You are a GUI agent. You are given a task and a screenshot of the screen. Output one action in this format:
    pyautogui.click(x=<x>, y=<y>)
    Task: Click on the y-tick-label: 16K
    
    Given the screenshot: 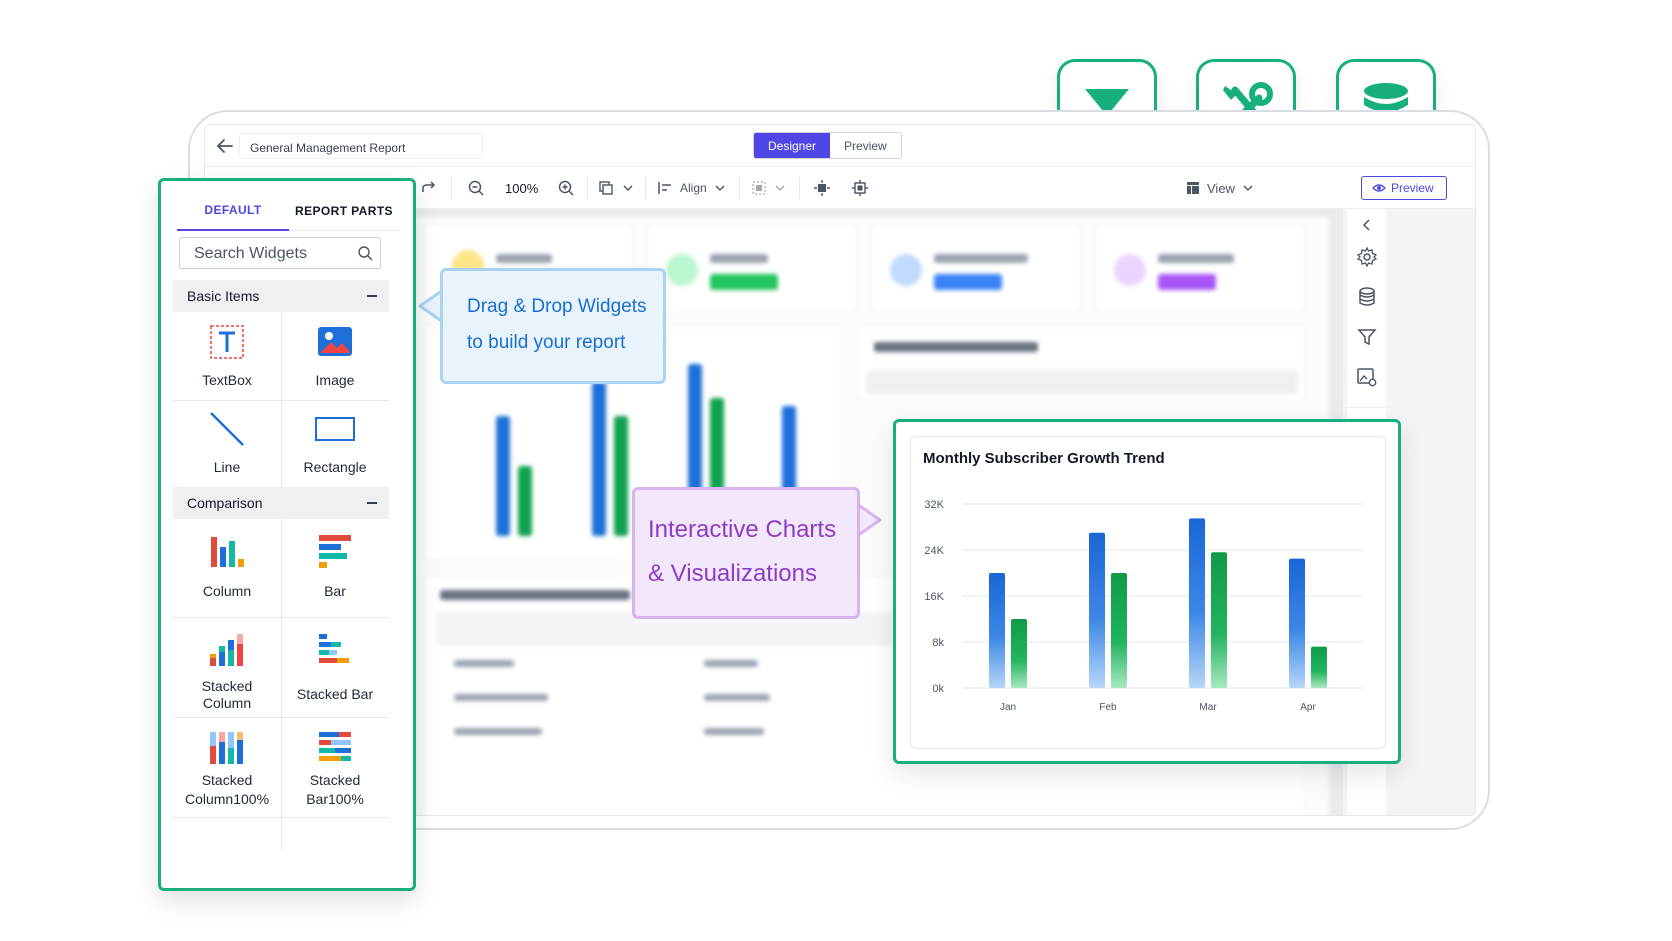 What is the action you would take?
    pyautogui.click(x=934, y=597)
    